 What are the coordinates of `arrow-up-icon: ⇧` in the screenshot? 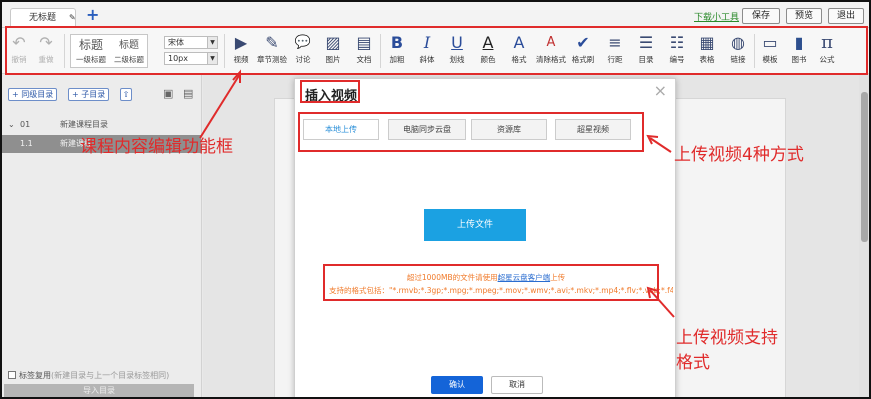 It's located at (126, 94).